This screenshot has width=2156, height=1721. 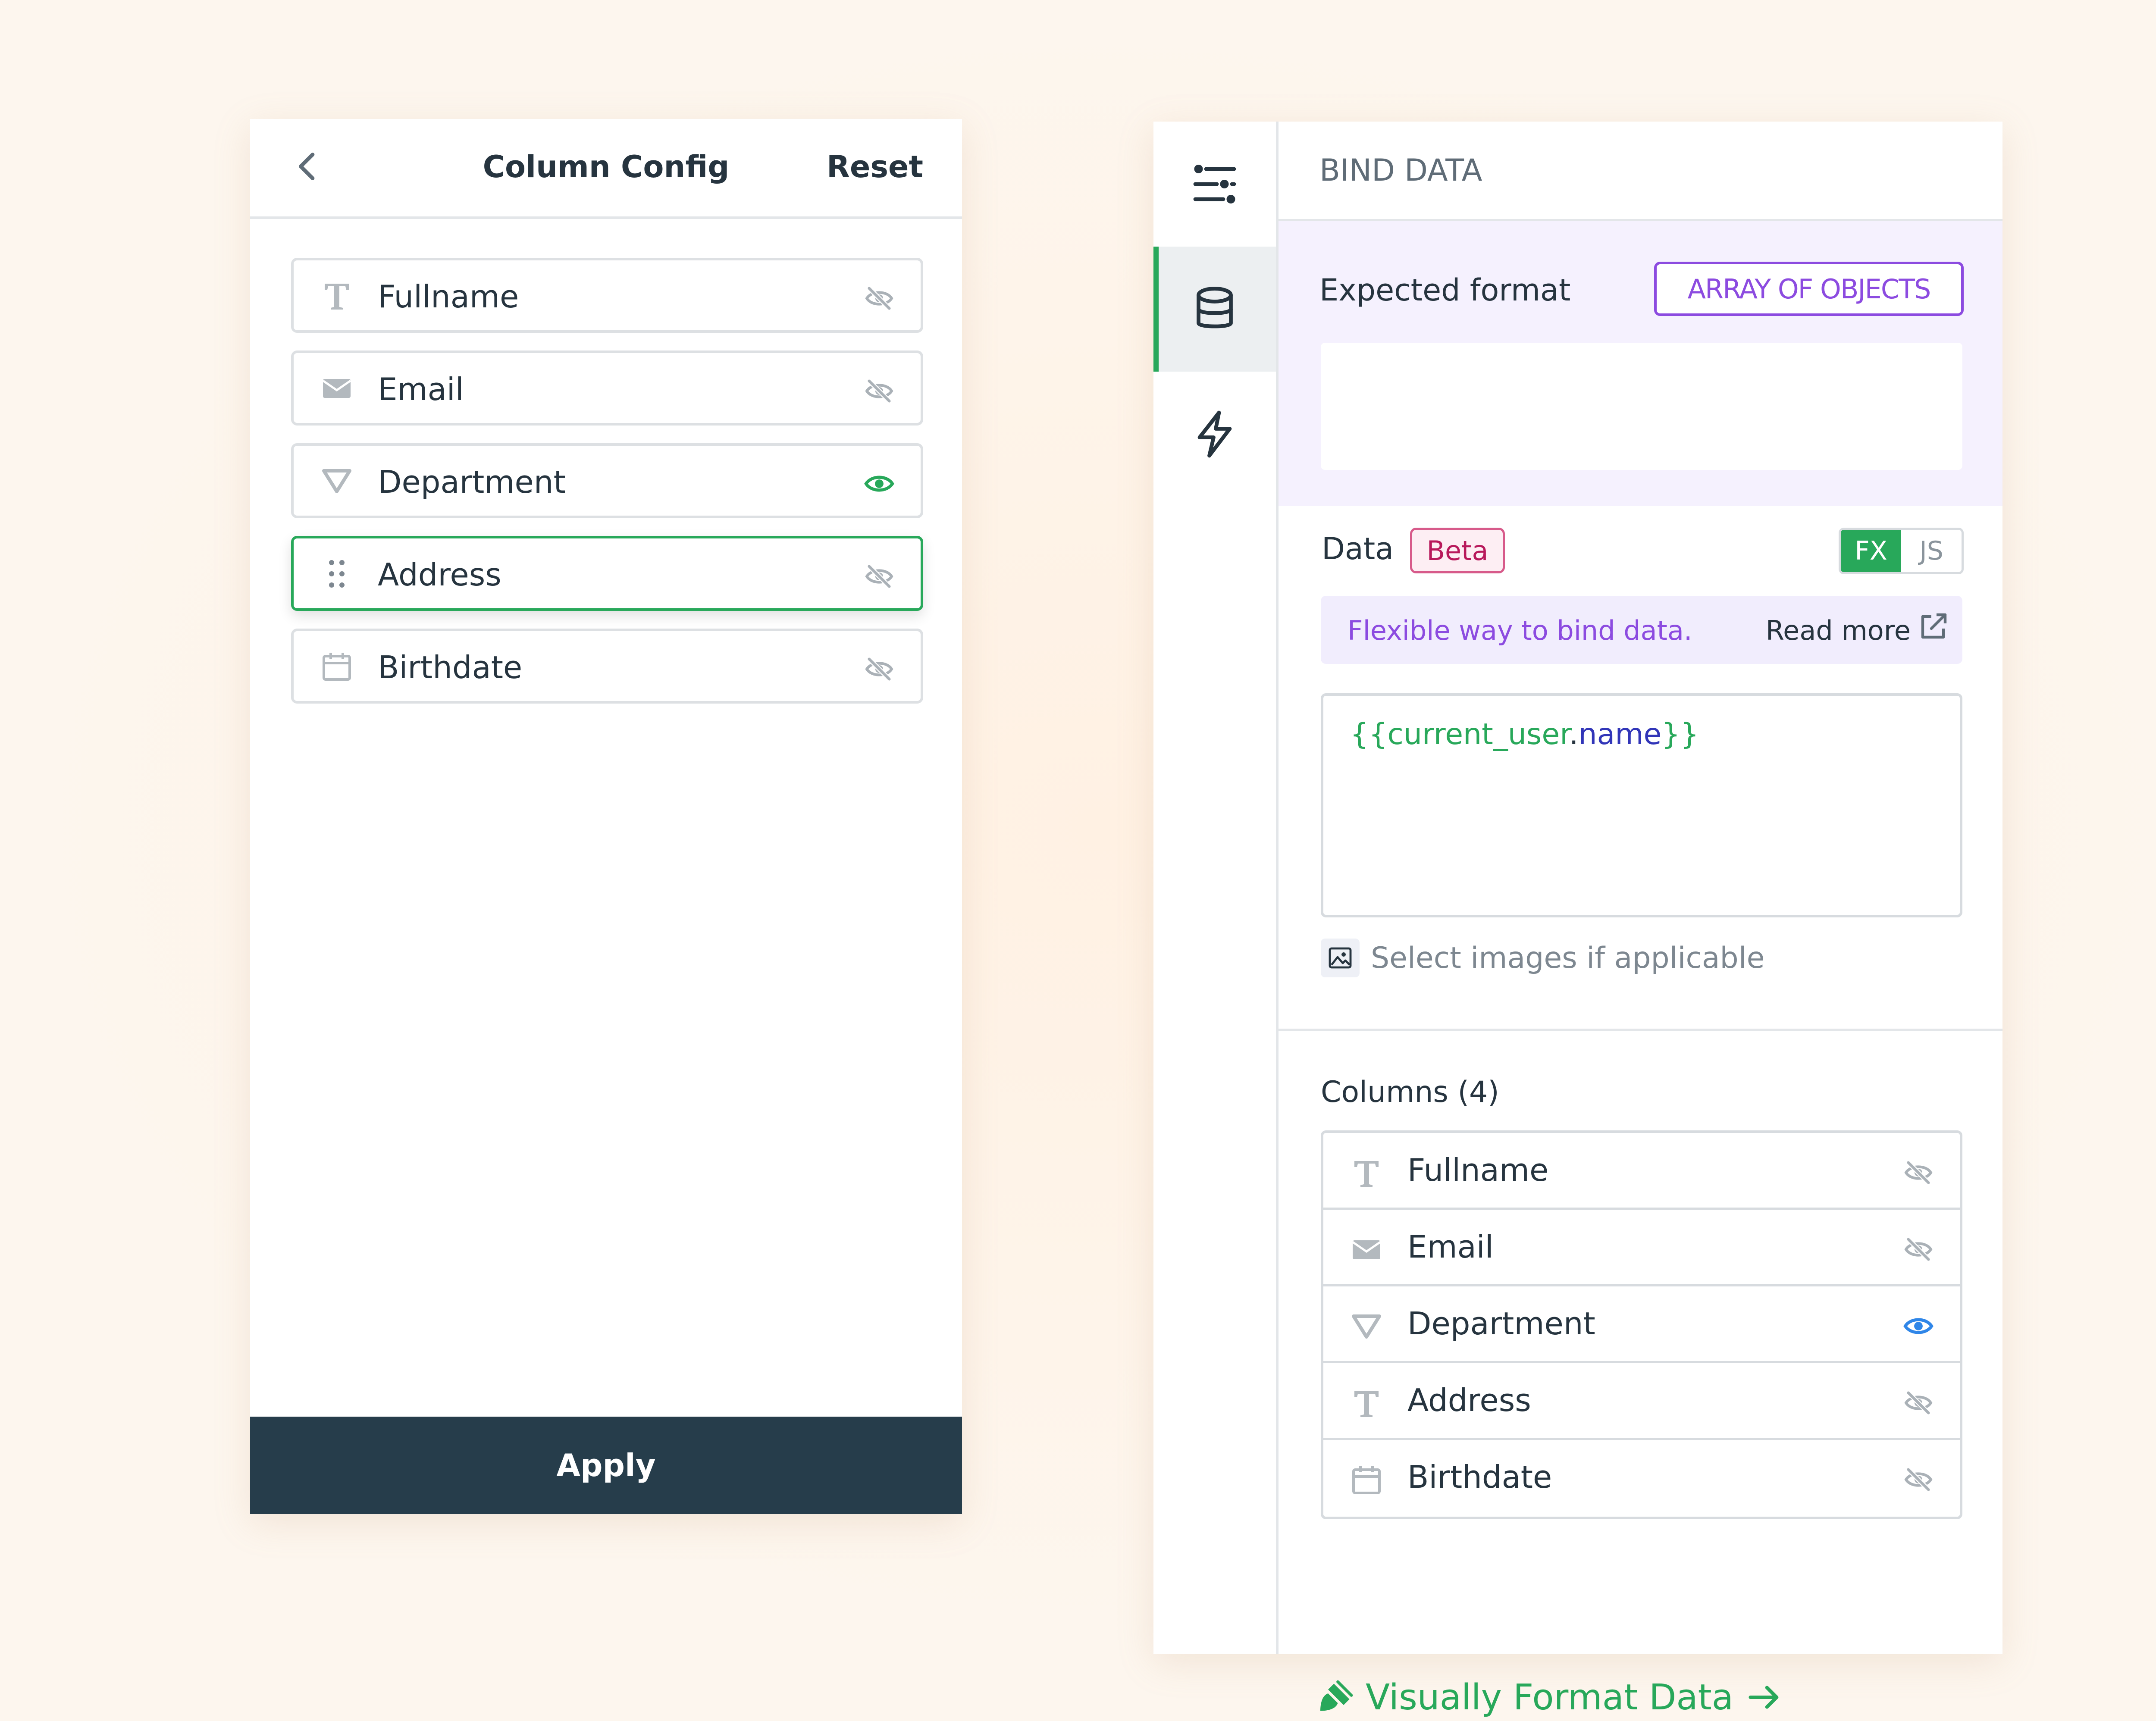 What do you see at coordinates (1501, 1323) in the screenshot?
I see `column-row-label: Department` at bounding box center [1501, 1323].